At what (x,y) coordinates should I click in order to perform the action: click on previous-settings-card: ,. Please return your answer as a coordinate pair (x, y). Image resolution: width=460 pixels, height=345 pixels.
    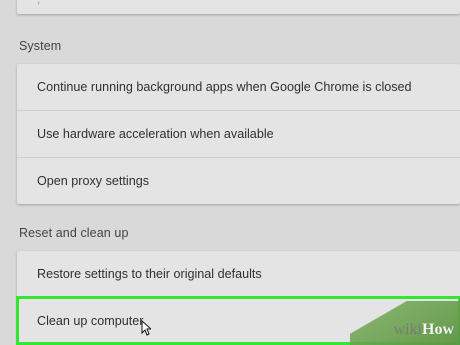
    Looking at the image, I should click on (238, 7).